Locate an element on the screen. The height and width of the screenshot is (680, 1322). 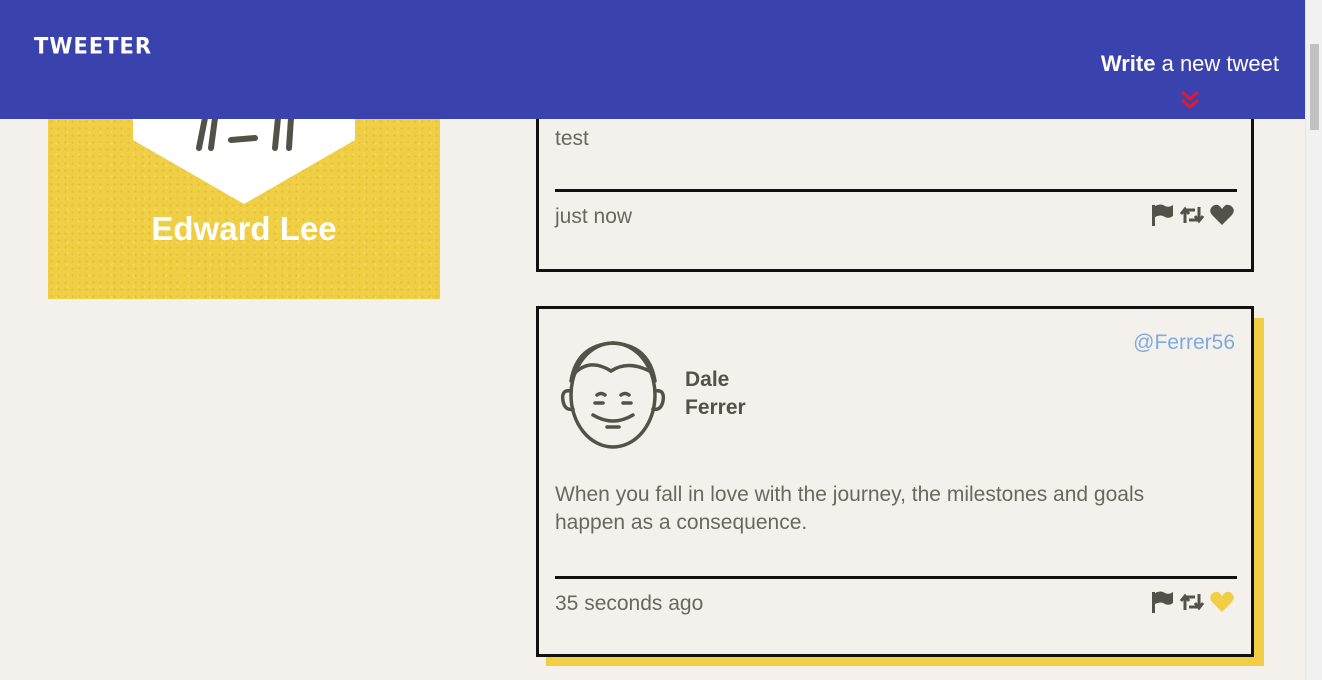
author-name: Dale Ferrer is located at coordinates (715, 394).